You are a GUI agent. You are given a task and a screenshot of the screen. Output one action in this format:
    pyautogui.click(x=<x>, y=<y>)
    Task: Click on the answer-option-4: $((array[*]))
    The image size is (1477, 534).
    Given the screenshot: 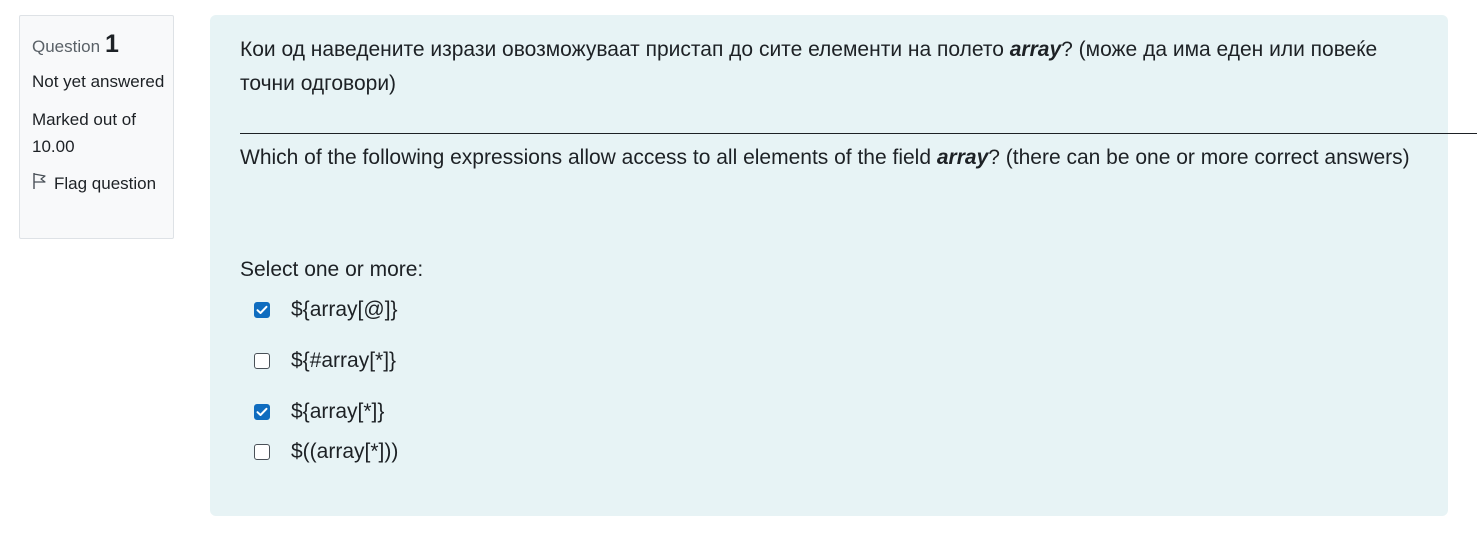 What is the action you would take?
    pyautogui.click(x=326, y=452)
    